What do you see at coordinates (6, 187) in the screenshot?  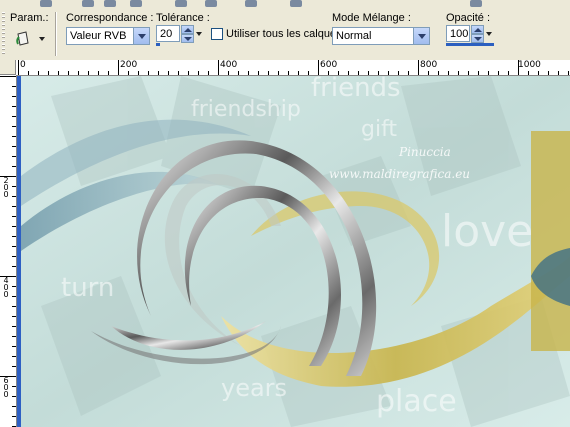 I see `ruler-label: 2 0 0` at bounding box center [6, 187].